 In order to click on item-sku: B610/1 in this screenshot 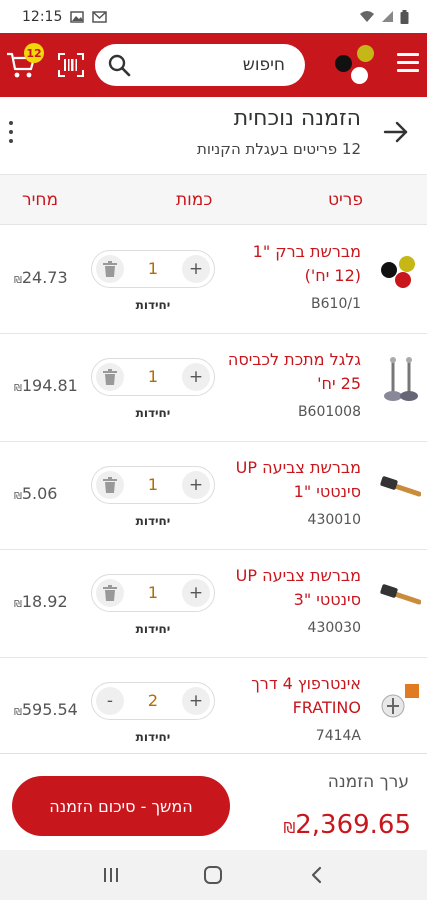, I will do `click(336, 304)`.